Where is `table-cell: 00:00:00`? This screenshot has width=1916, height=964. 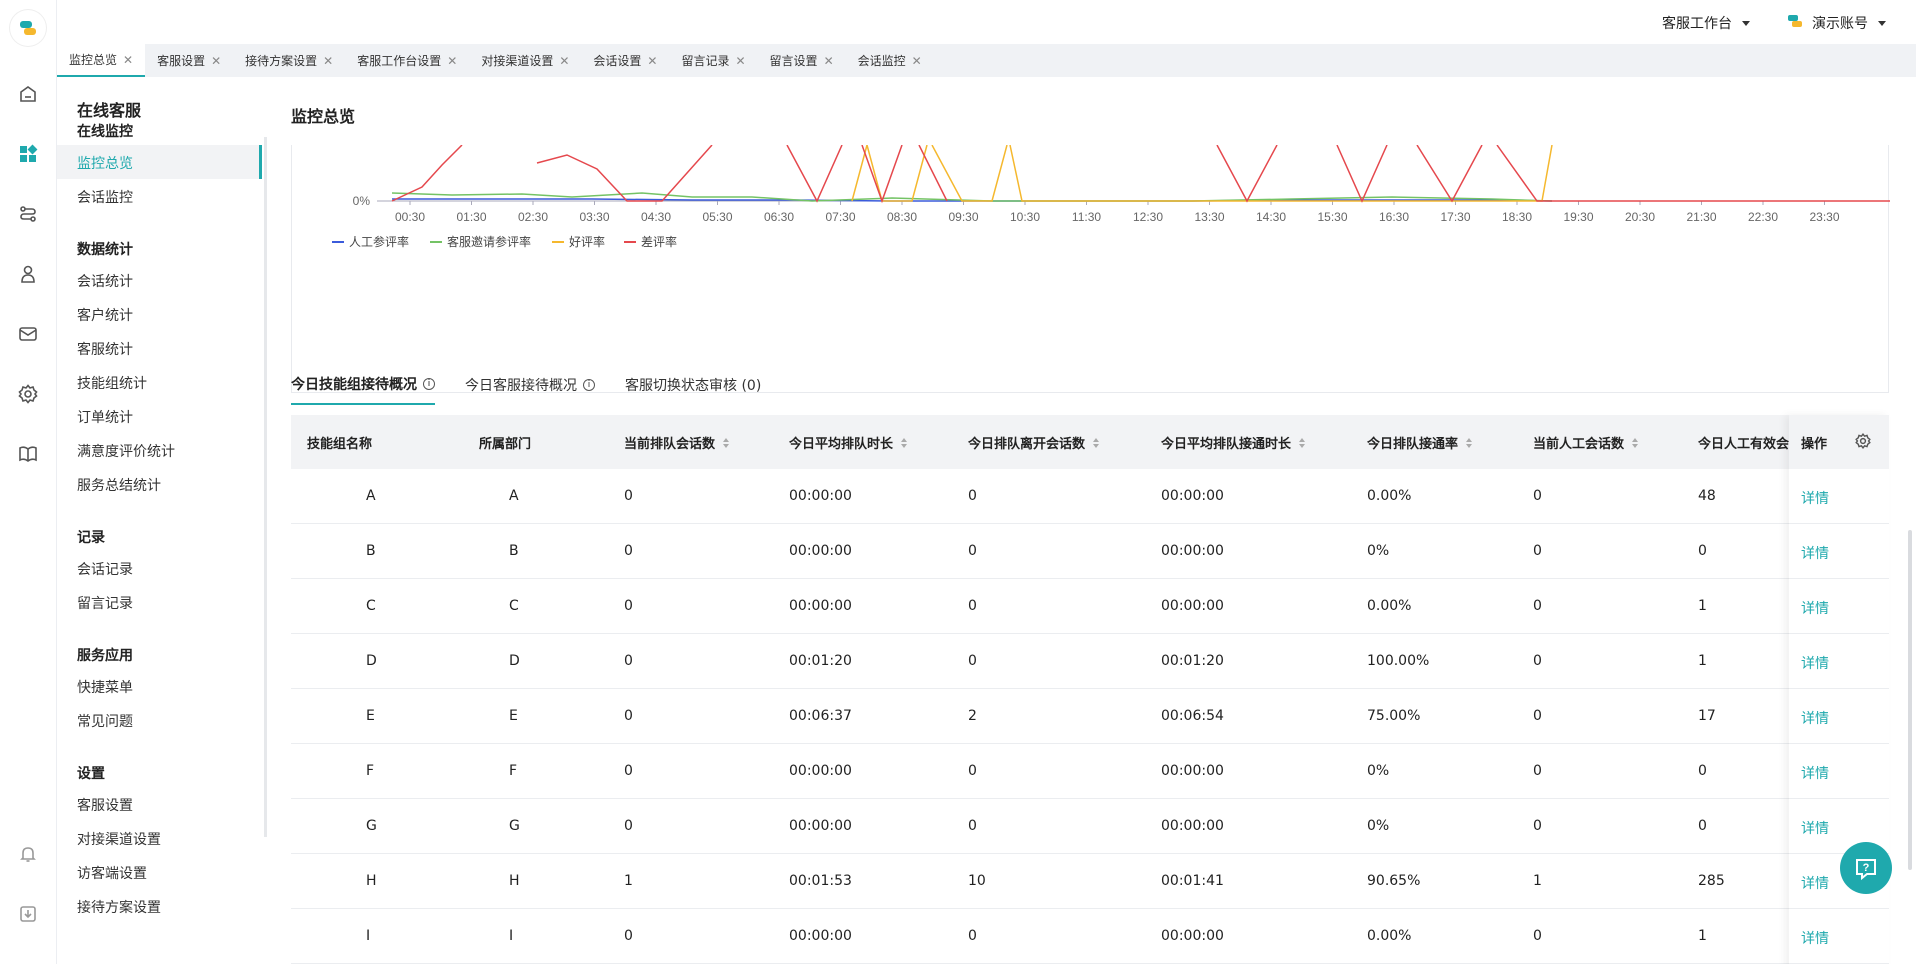
table-cell: 00:00:00 is located at coordinates (1192, 771).